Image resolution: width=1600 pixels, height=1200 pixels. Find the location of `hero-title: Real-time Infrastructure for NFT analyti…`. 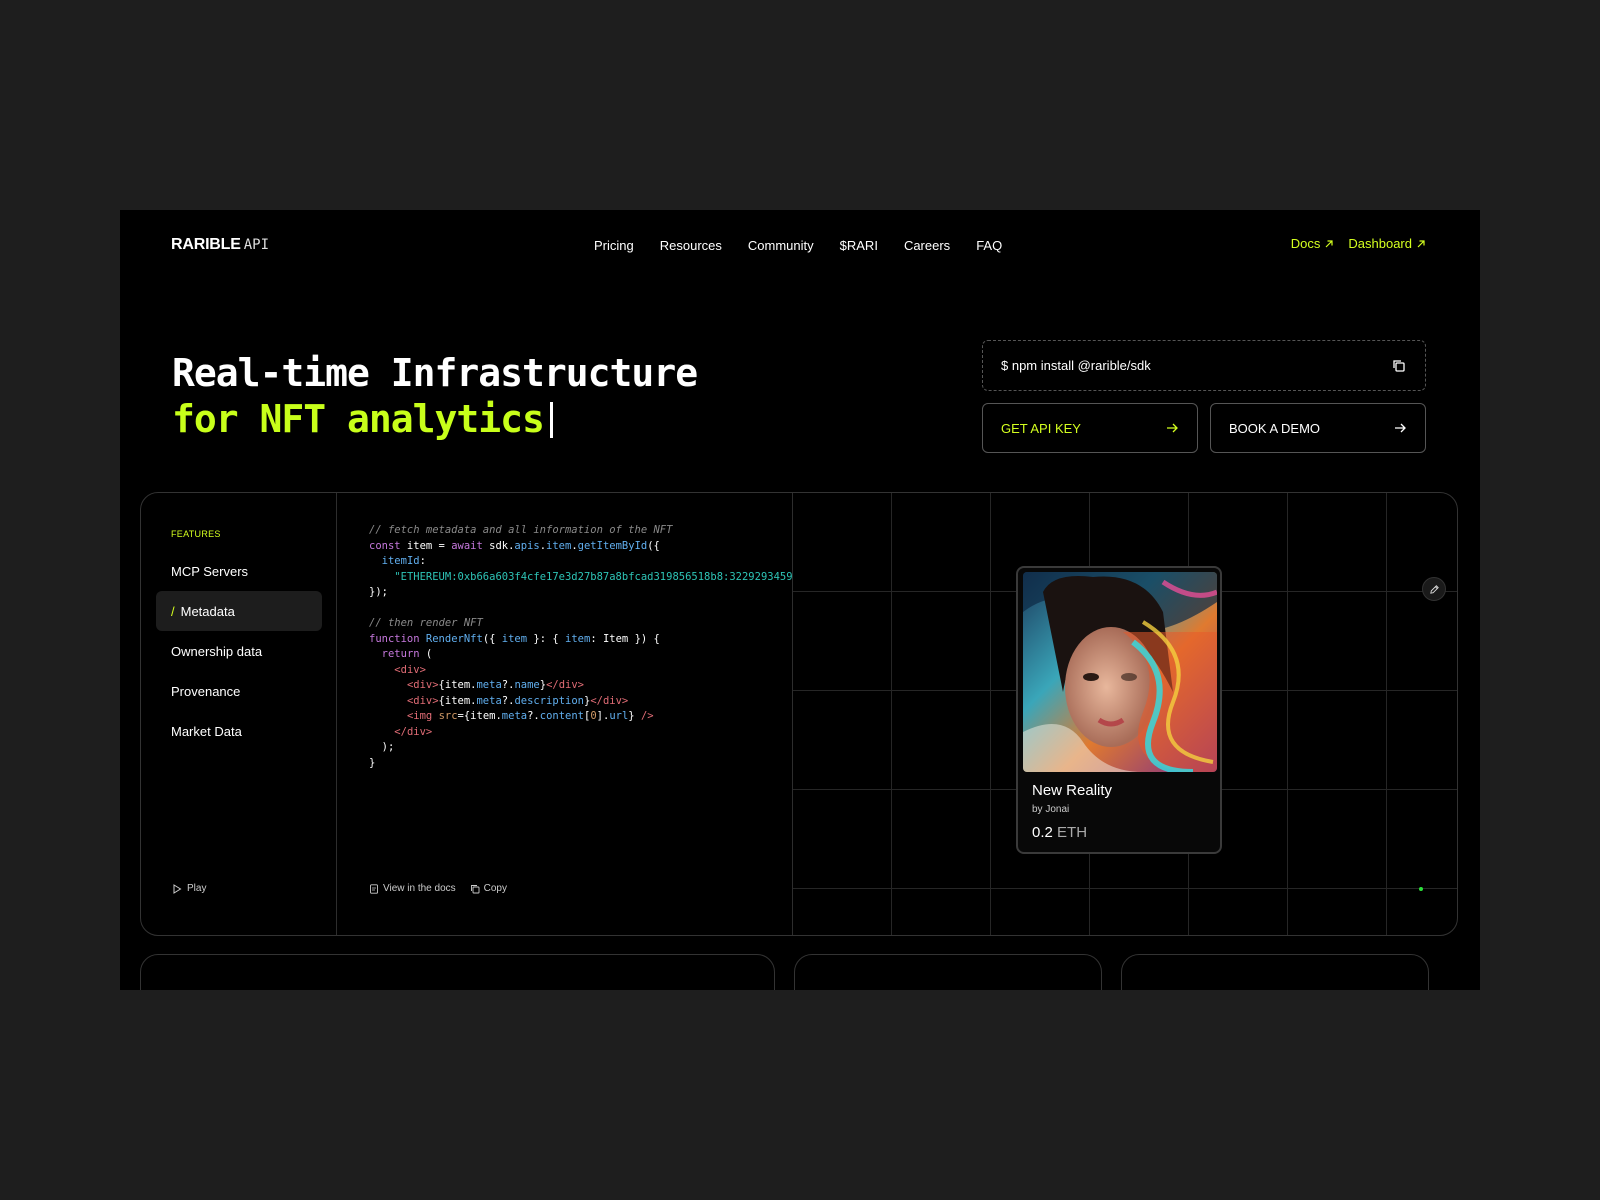

hero-title: Real-time Infrastructure for NFT analyti… is located at coordinates (435, 396).